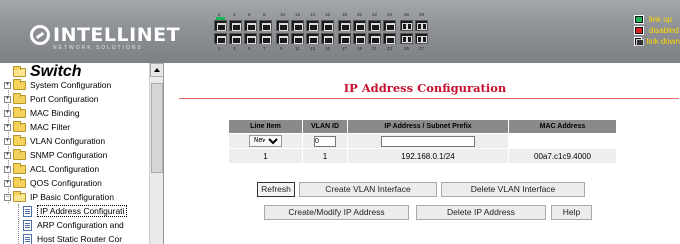  What do you see at coordinates (639, 30) in the screenshot?
I see `disabled-icon` at bounding box center [639, 30].